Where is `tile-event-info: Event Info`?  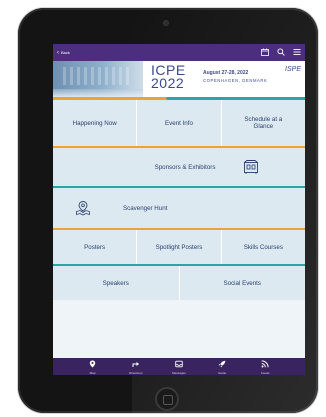 tile-event-info: Event Info is located at coordinates (178, 123).